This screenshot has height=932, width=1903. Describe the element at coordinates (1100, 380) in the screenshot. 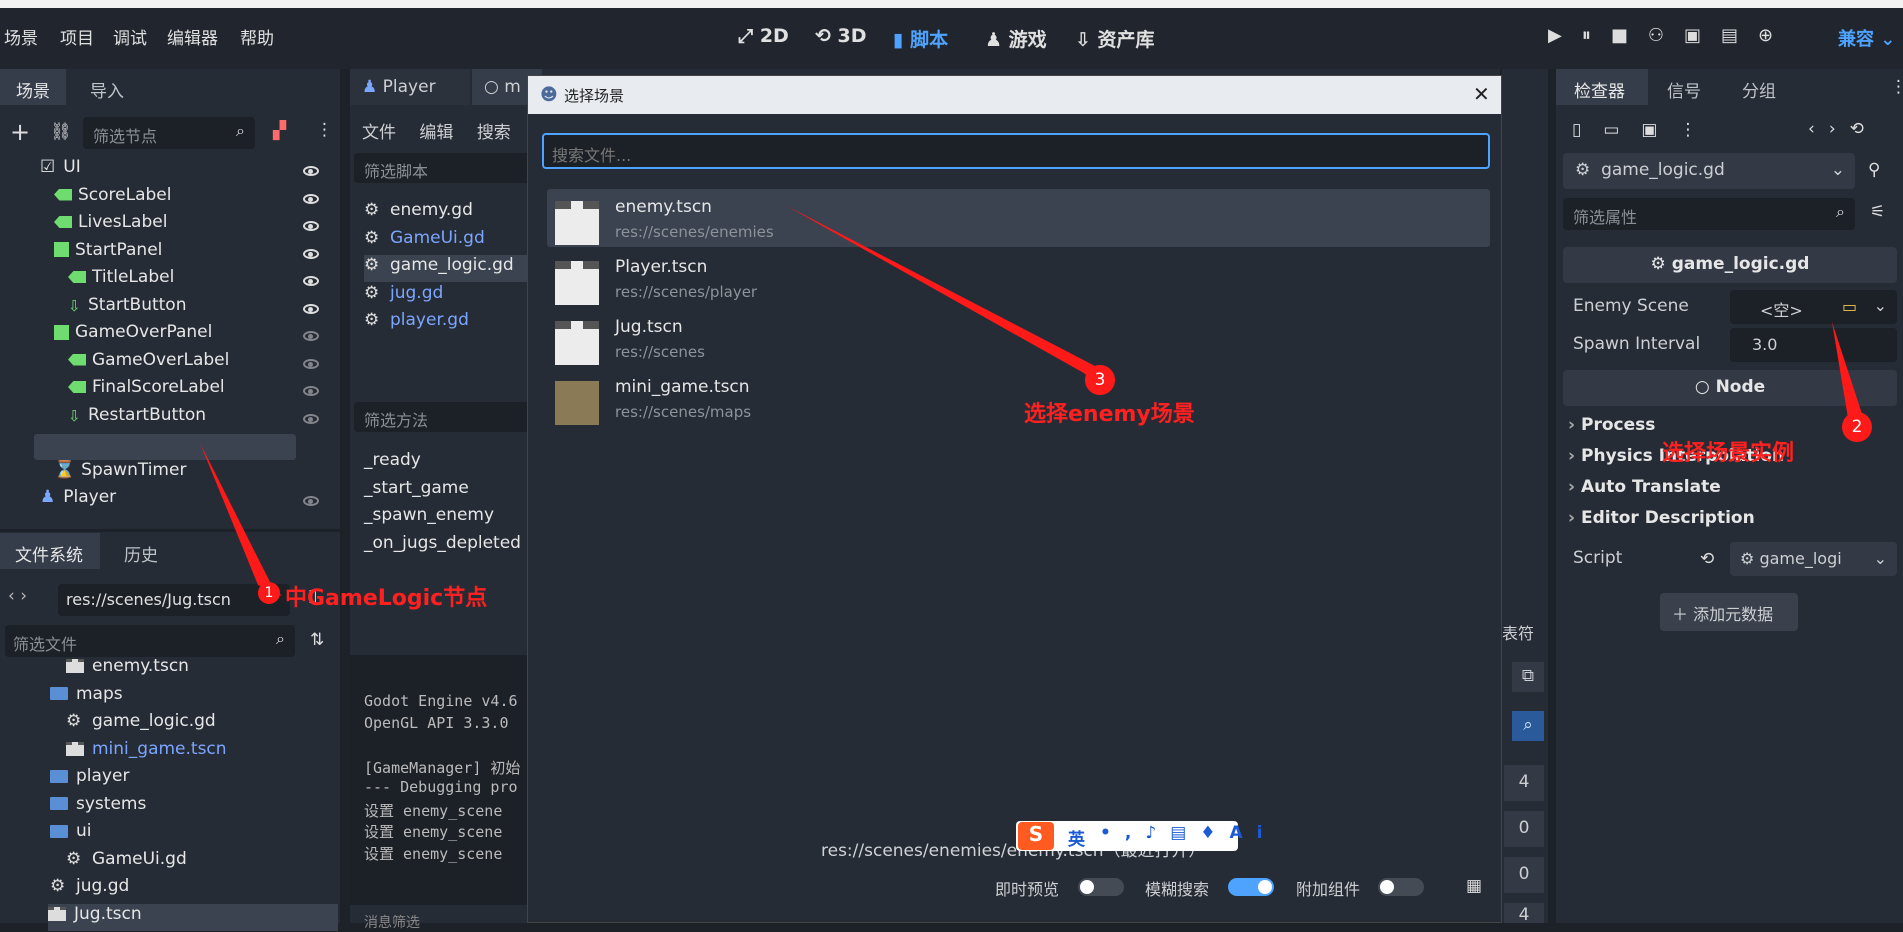

I see `annotation-badge-3: 3` at that location.